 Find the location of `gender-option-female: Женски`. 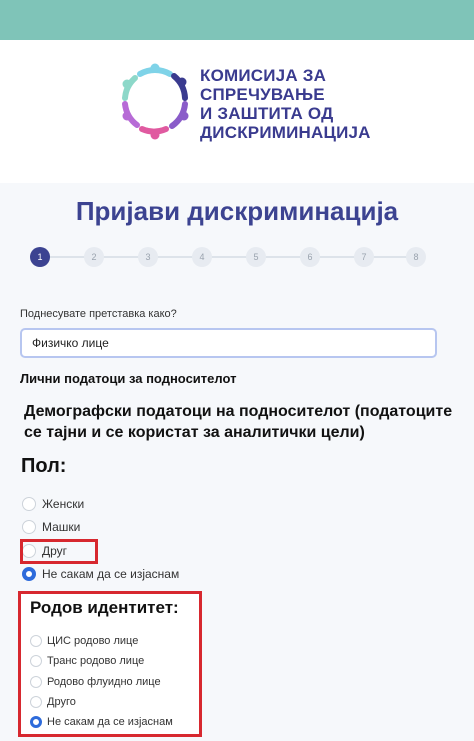

gender-option-female: Женски is located at coordinates (53, 504).